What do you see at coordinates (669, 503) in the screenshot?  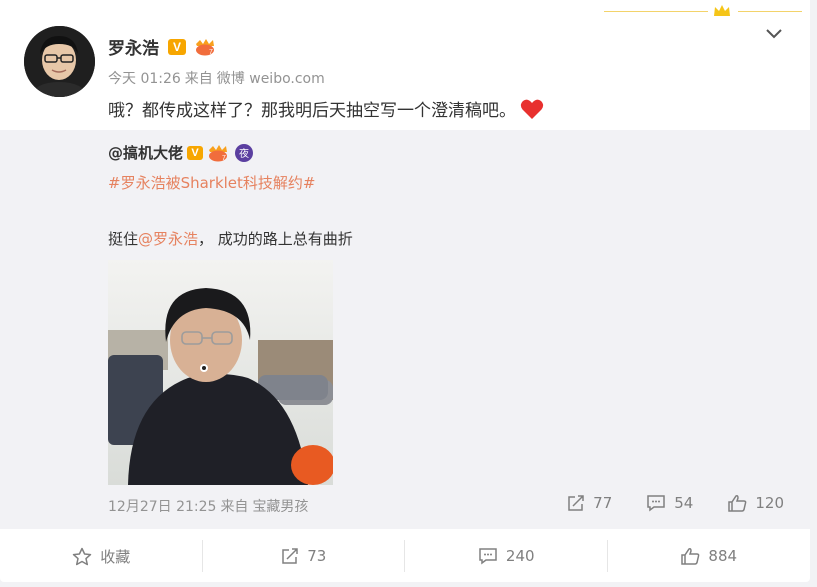 I see `repost-comment-button: 54` at bounding box center [669, 503].